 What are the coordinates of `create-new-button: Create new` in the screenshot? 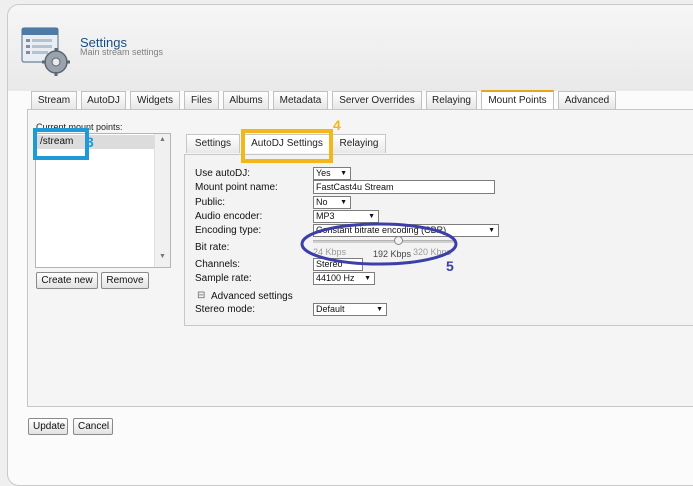 It's located at (67, 280).